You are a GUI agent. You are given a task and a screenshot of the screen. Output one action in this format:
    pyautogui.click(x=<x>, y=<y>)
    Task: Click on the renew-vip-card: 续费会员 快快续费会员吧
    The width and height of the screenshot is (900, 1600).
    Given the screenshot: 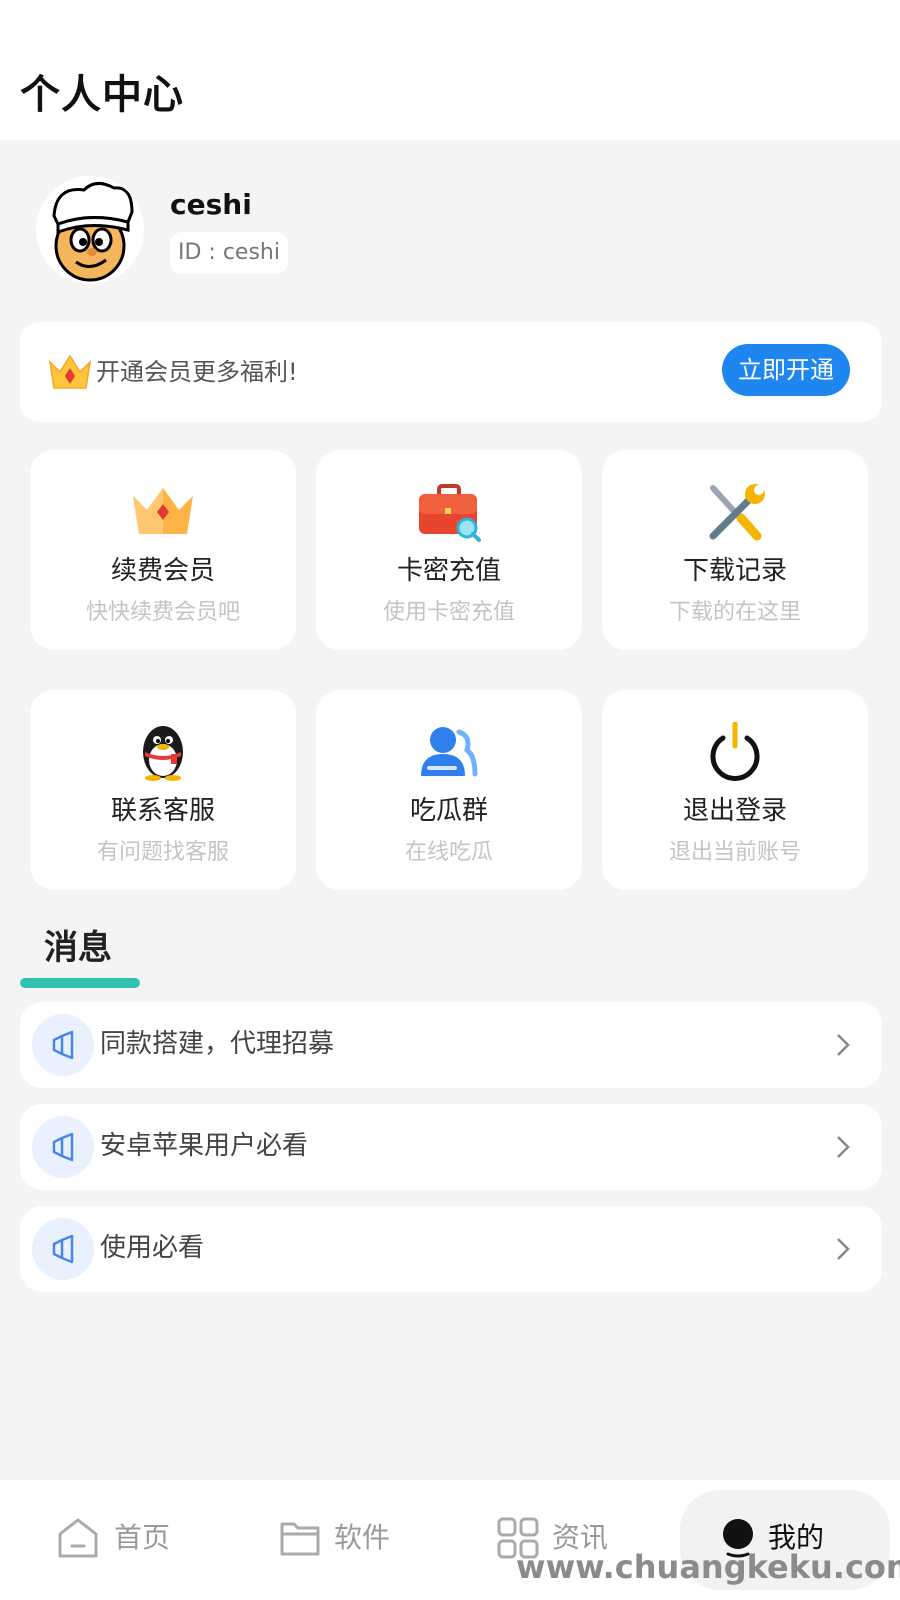 What is the action you would take?
    pyautogui.click(x=163, y=550)
    